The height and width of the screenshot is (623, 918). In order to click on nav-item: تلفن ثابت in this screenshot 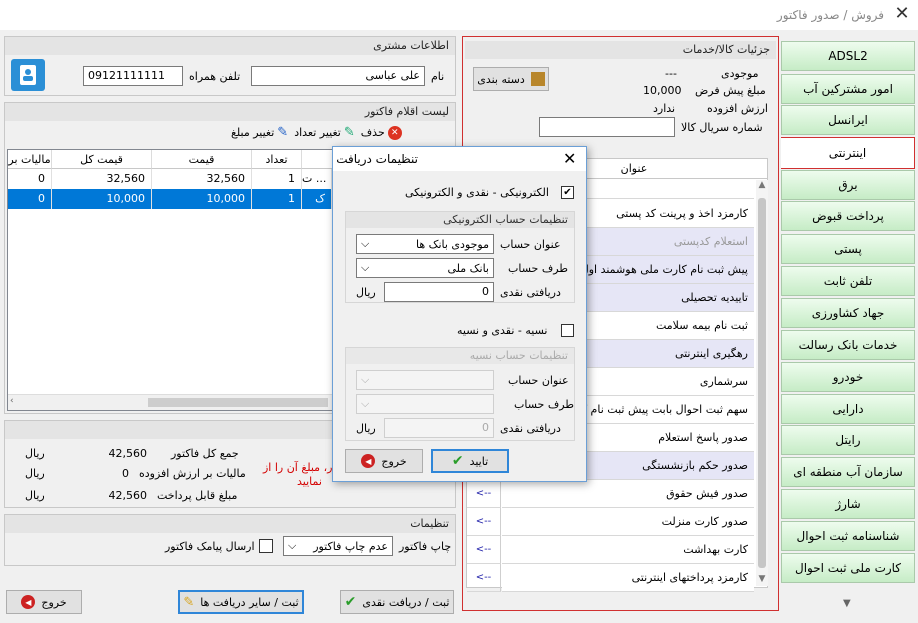, I will do `click(848, 281)`.